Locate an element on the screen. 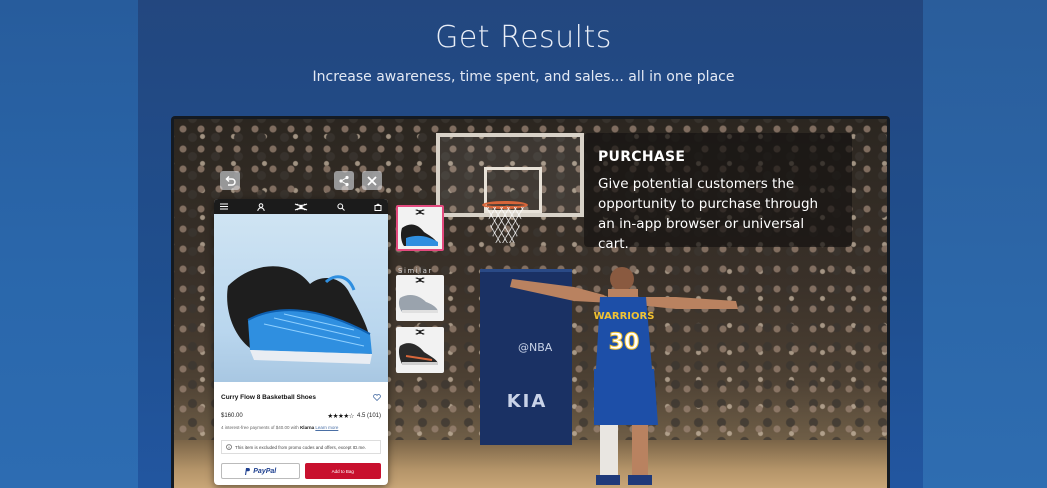 The height and width of the screenshot is (488, 1047). back-button is located at coordinates (230, 180).